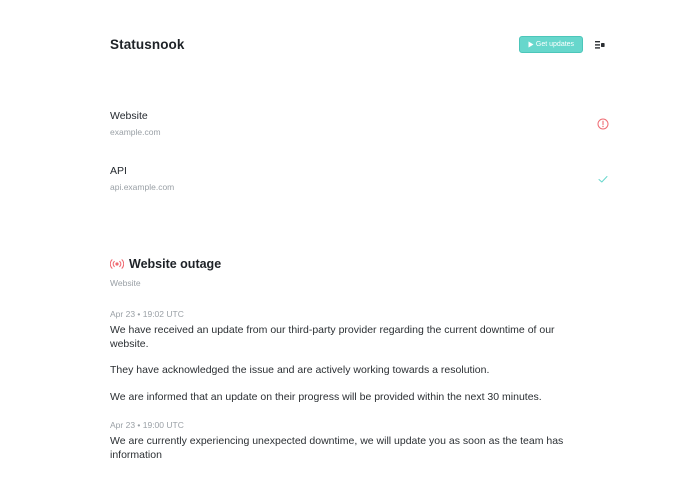 The width and height of the screenshot is (700, 504). I want to click on broadcast-icon, so click(117, 264).